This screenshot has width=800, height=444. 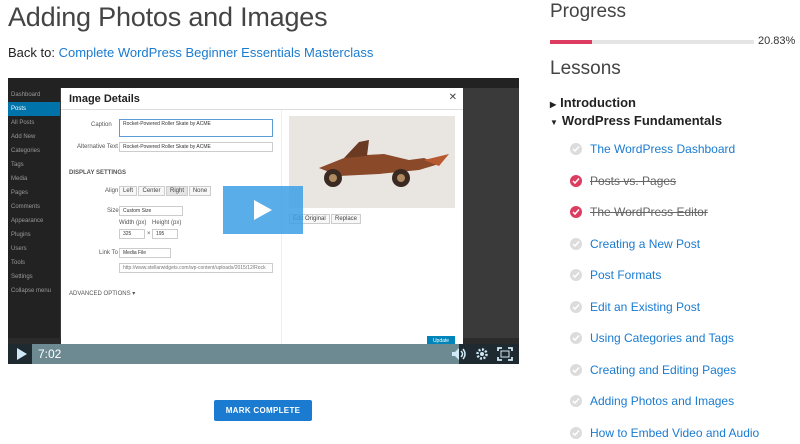 What do you see at coordinates (165, 234) in the screenshot?
I see `height-field: 195` at bounding box center [165, 234].